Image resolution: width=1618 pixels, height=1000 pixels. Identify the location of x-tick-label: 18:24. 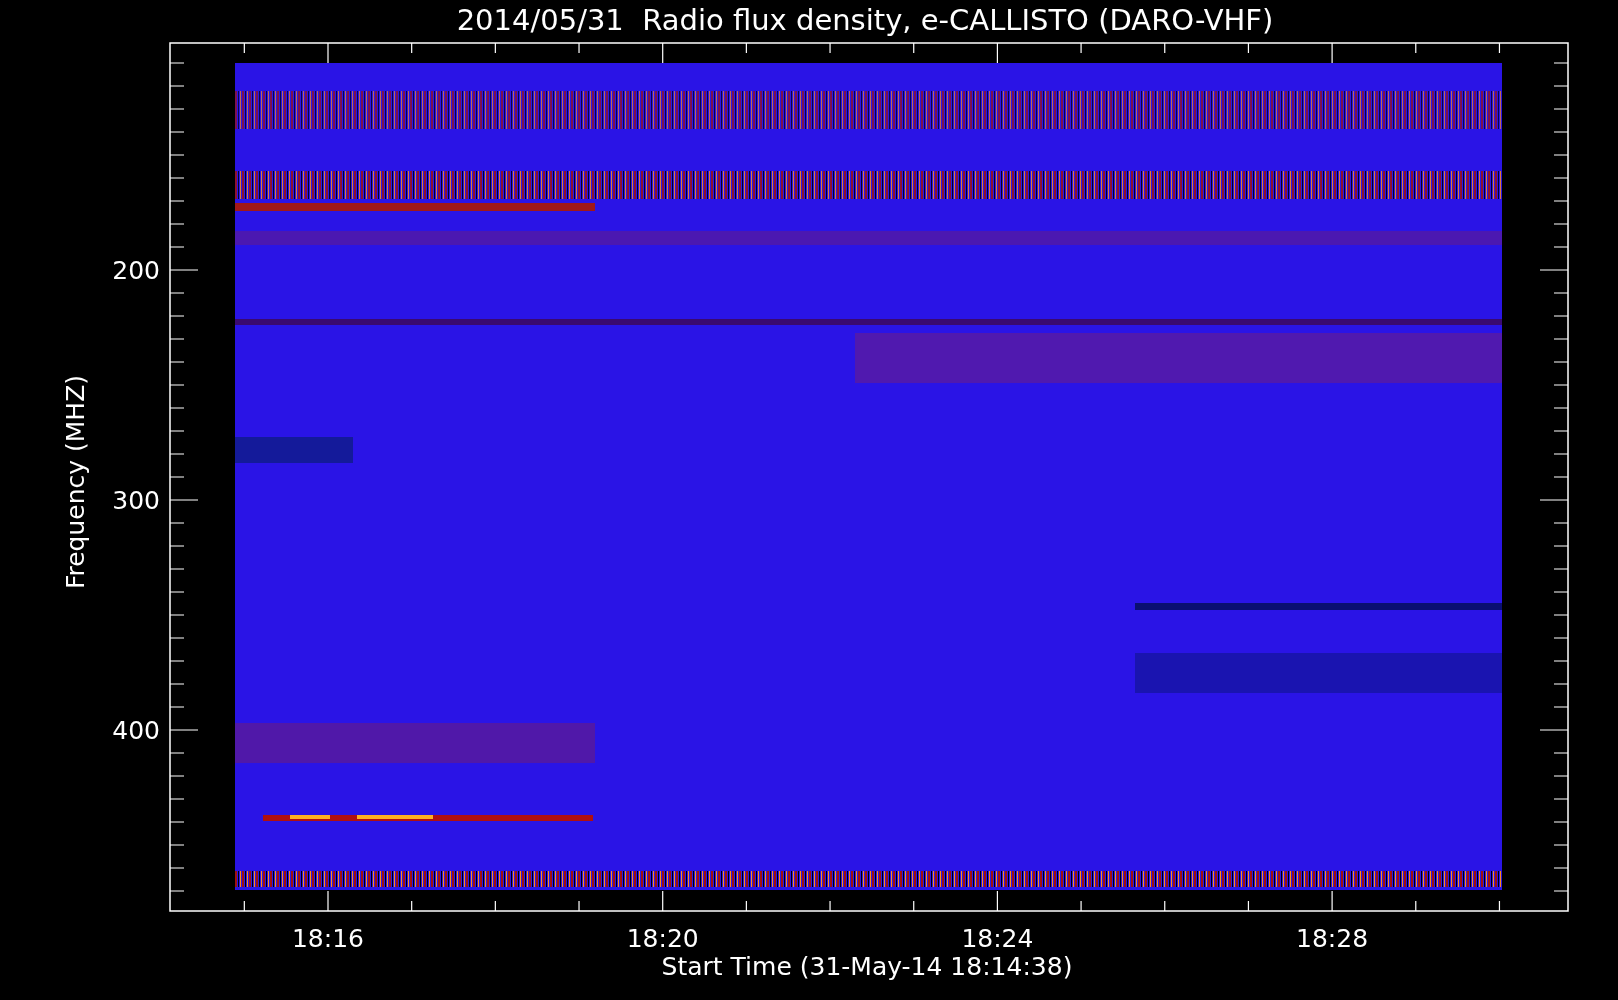
(997, 938).